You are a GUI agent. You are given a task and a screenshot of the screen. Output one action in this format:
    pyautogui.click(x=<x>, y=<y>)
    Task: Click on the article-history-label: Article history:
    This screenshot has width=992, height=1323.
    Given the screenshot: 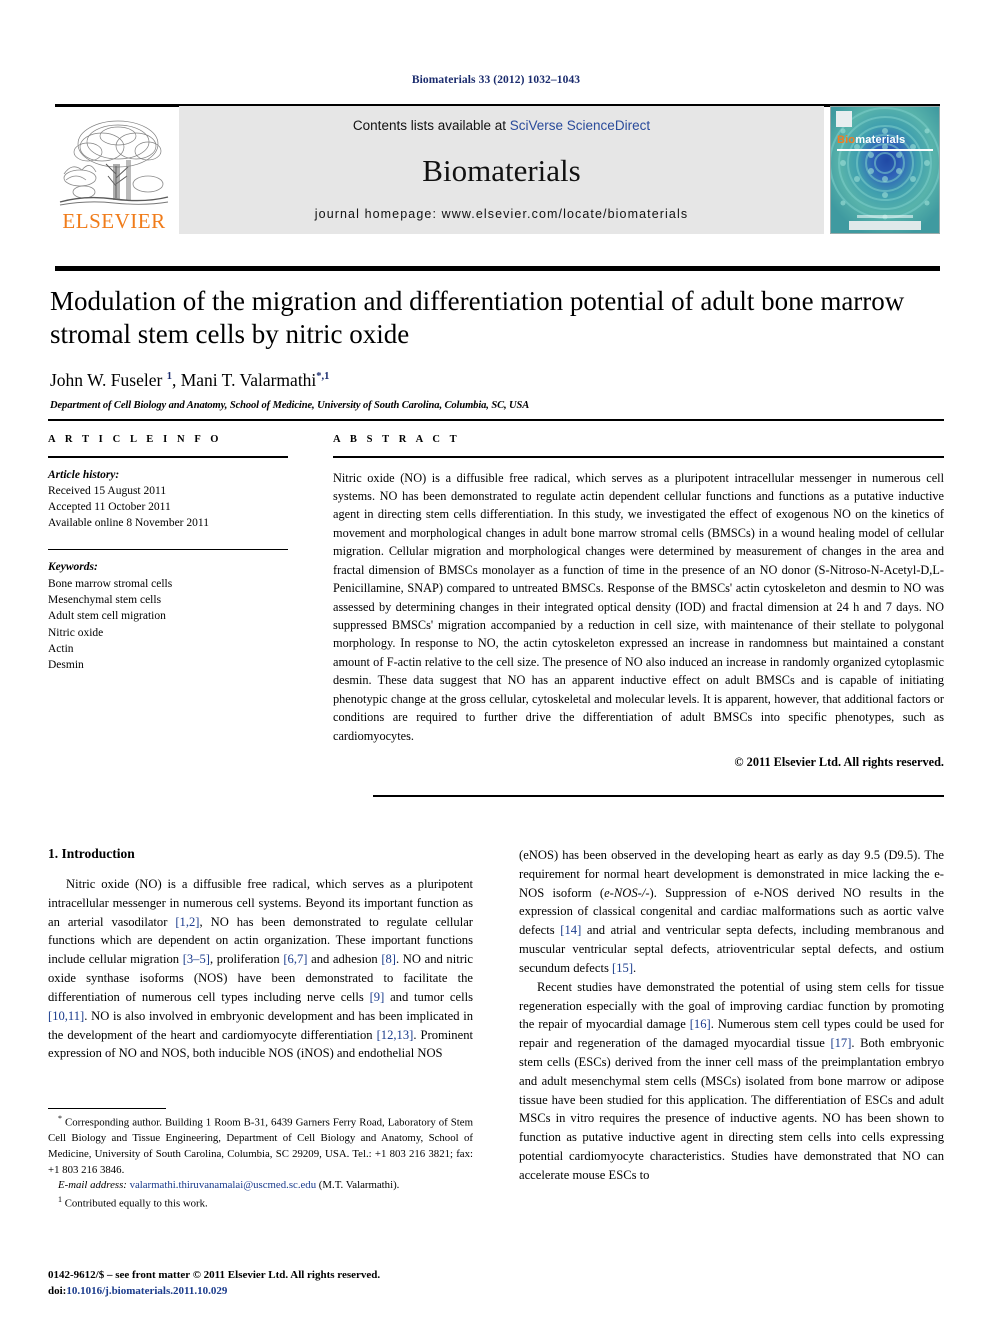 What is the action you would take?
    pyautogui.click(x=84, y=474)
    